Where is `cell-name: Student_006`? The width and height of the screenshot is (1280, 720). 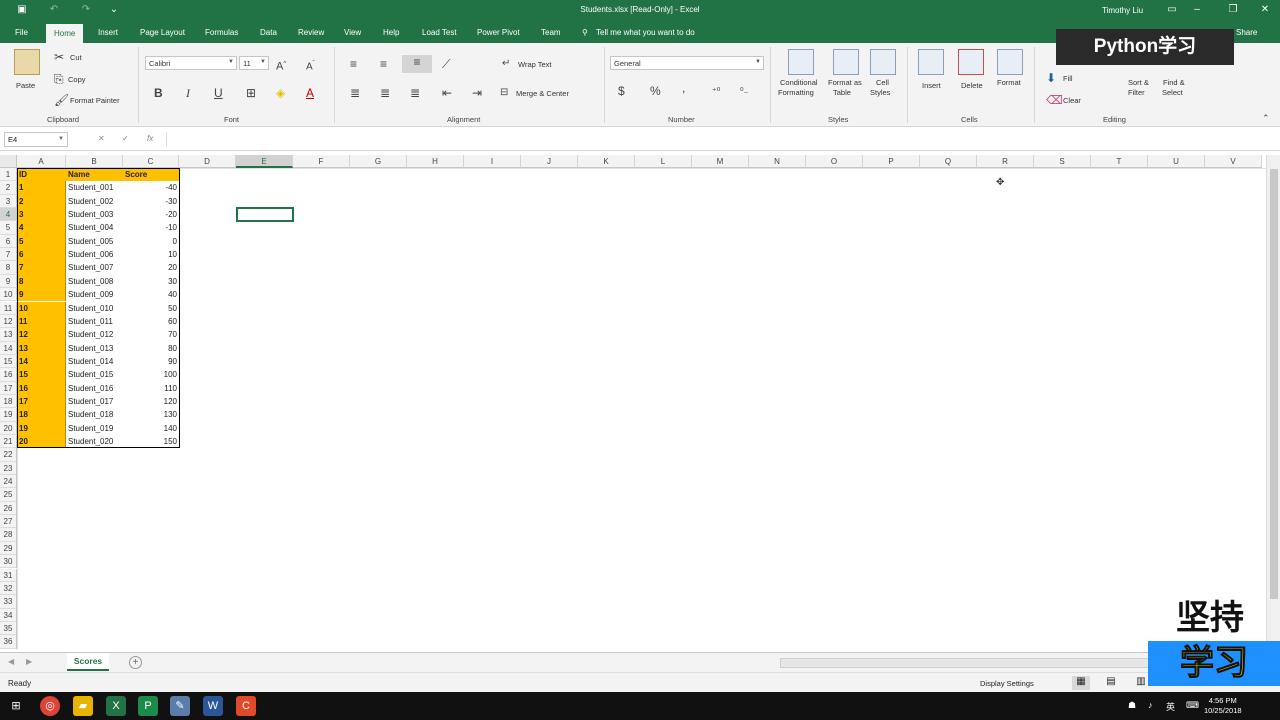
cell-name: Student_006 is located at coordinates (94, 254).